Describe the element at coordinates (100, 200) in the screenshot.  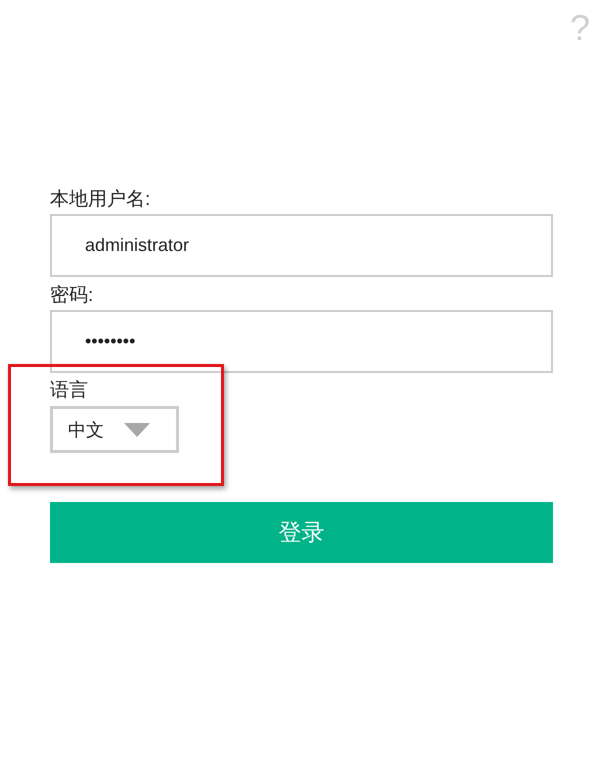
I see `field-label: 本地用户名:` at that location.